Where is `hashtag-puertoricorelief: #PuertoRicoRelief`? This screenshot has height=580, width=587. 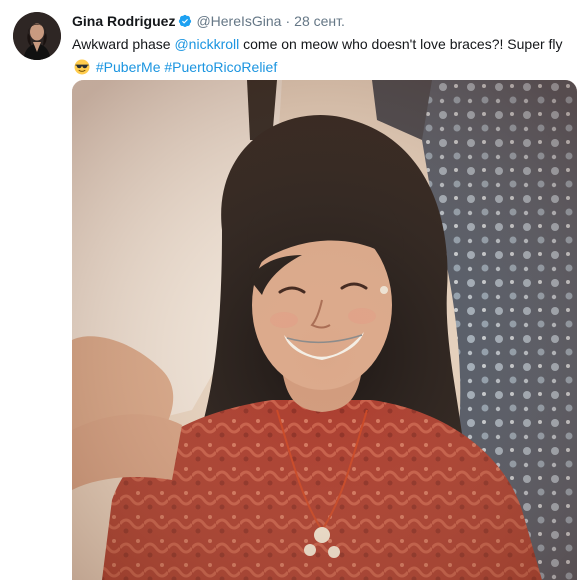 hashtag-puertoricorelief: #PuertoRicoRelief is located at coordinates (220, 67).